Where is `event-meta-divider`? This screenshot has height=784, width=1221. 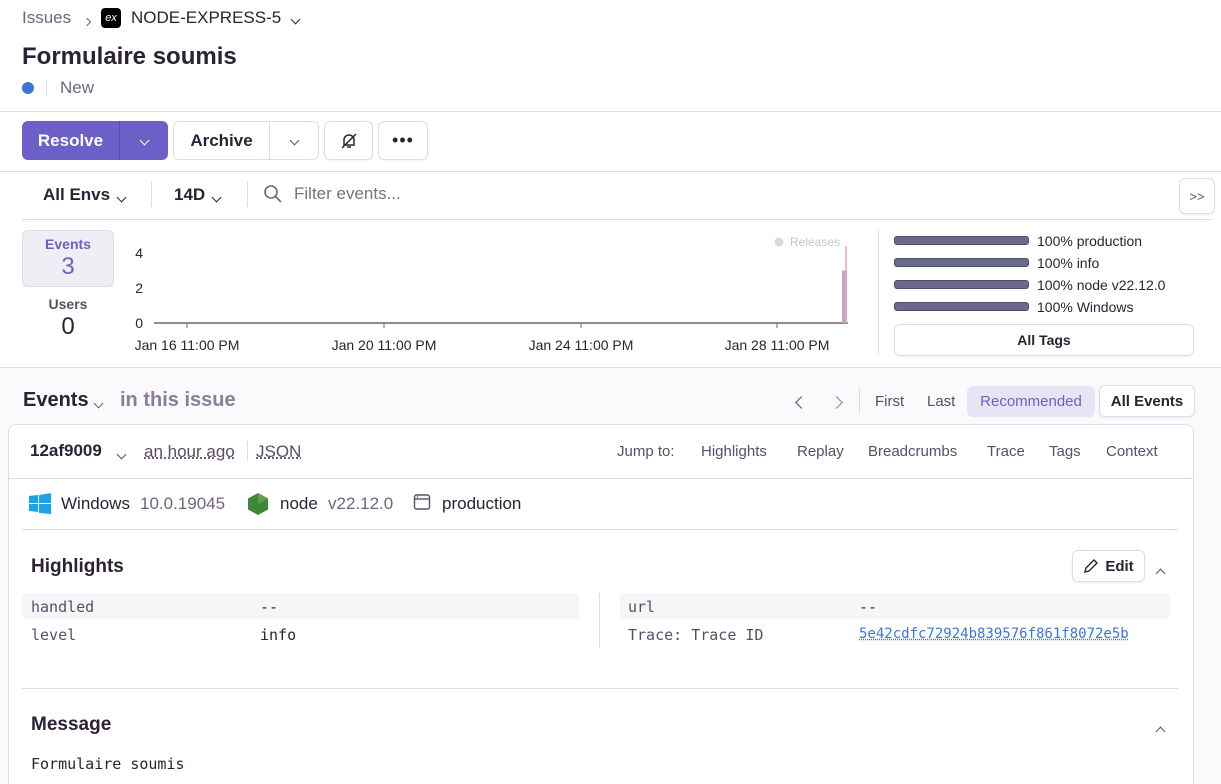 event-meta-divider is located at coordinates (247, 451).